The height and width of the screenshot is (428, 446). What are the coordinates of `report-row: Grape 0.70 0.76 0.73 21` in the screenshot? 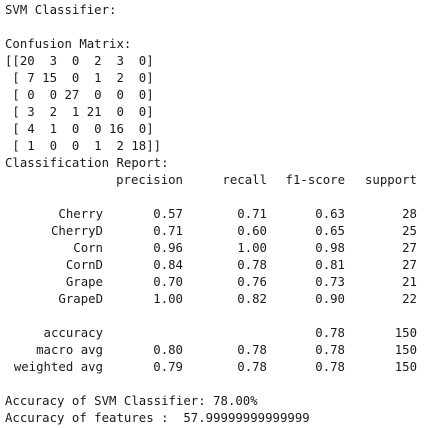 It's located at (211, 282).